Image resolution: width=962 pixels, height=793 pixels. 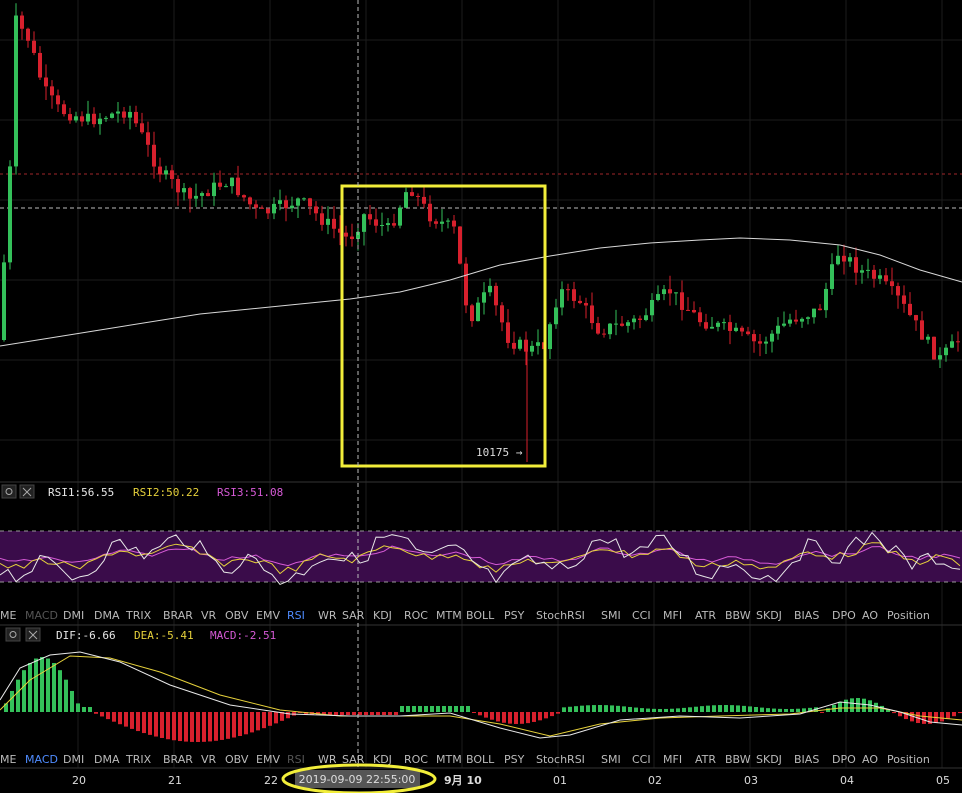 I want to click on macd-panel: DIF:-6.66 DEA:-5.41 MACD:-2.51, so click(x=481, y=684).